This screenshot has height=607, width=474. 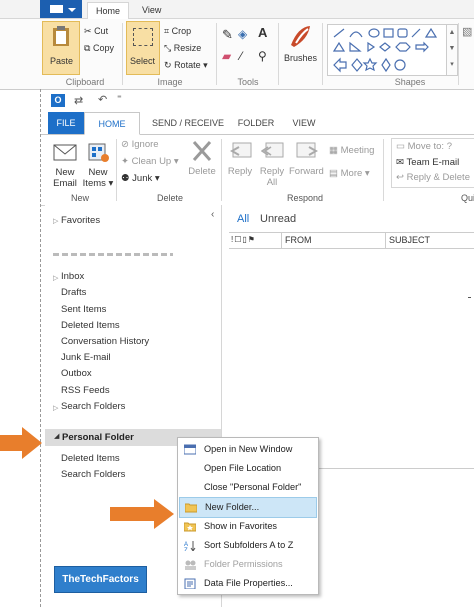 I want to click on filter-all: All, so click(x=243, y=219).